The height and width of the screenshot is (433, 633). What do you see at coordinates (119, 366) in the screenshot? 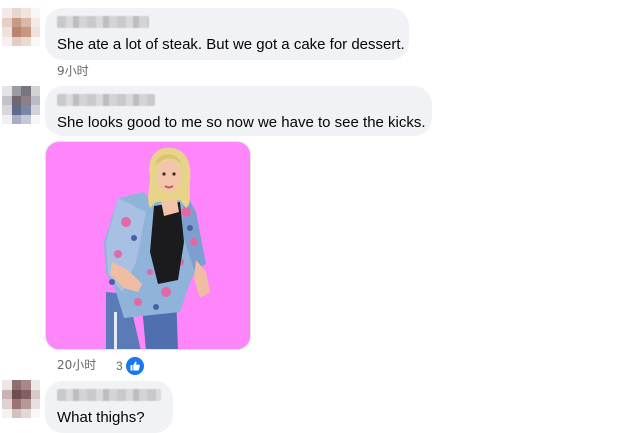
I see `reaction-count: 3` at bounding box center [119, 366].